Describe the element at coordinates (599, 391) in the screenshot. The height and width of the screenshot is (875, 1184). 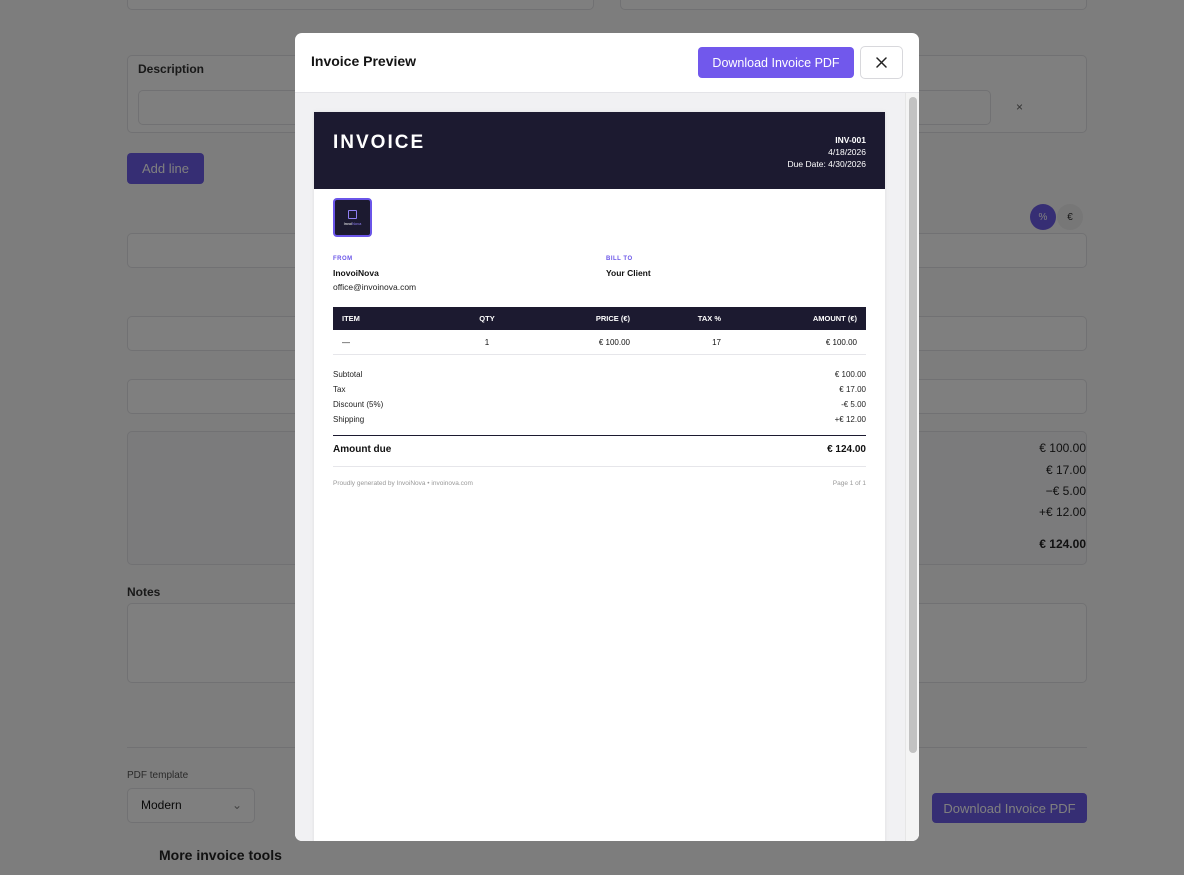
I see `tax-row: Tax € 17.00` at that location.